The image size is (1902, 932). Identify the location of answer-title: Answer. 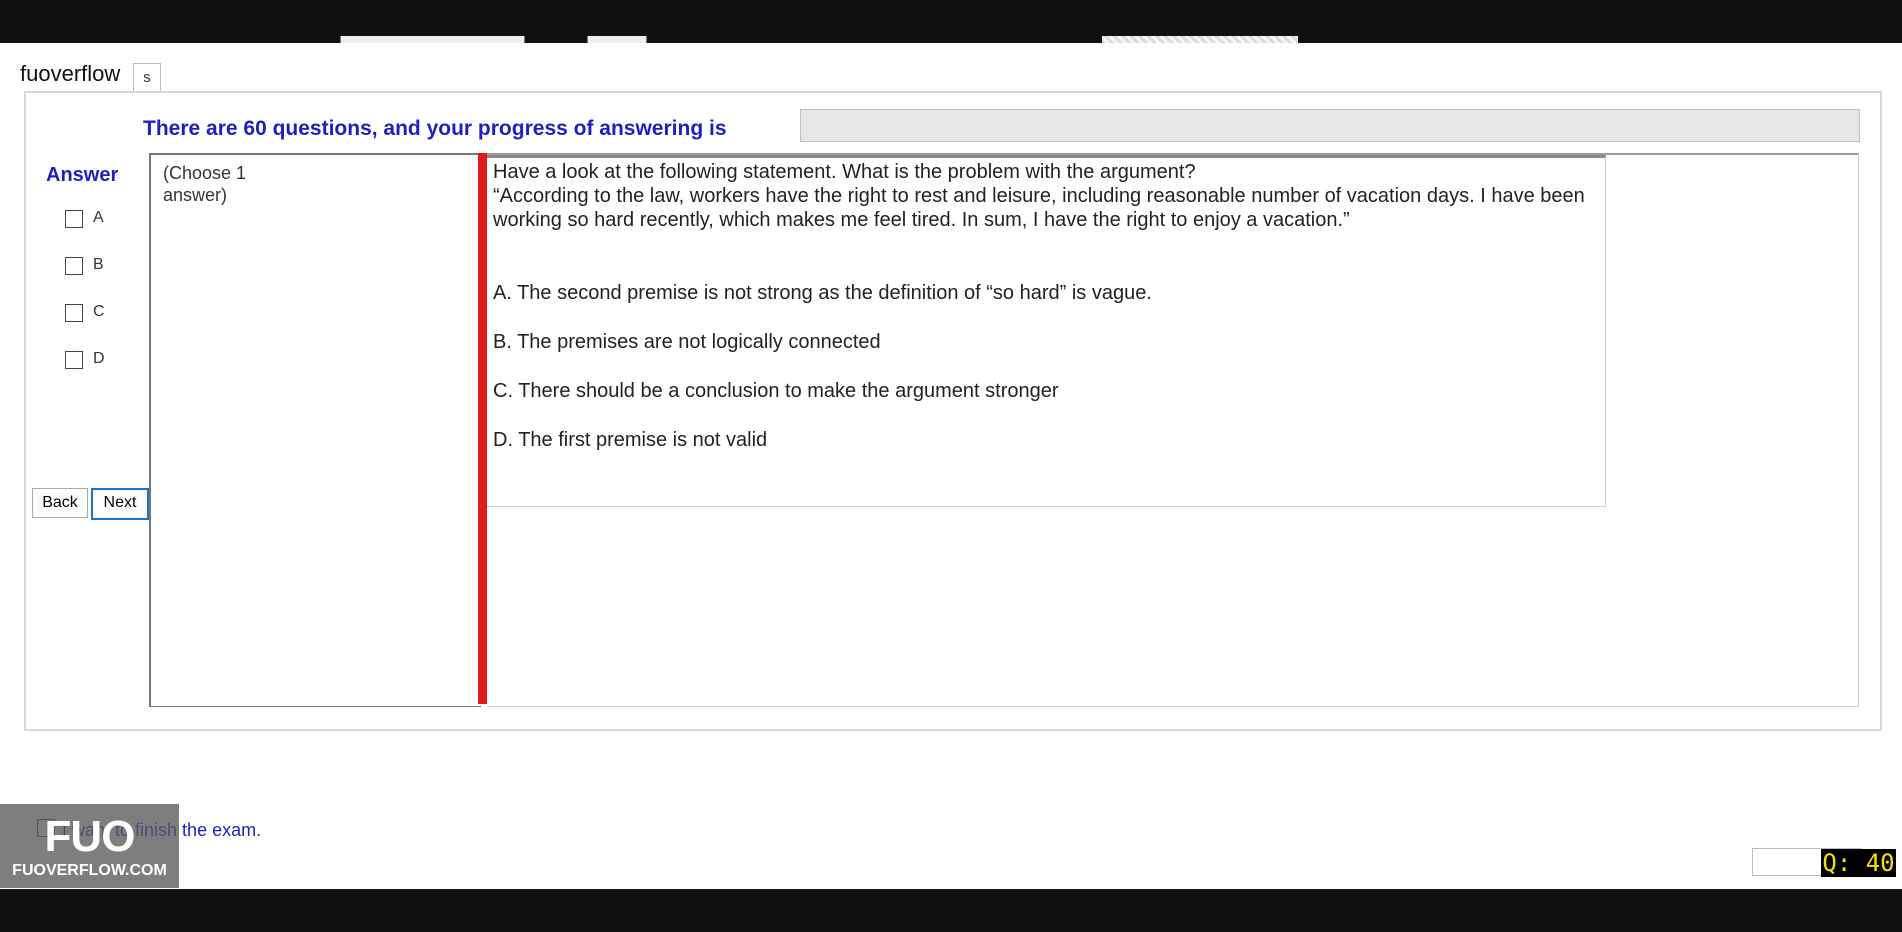
(82, 175).